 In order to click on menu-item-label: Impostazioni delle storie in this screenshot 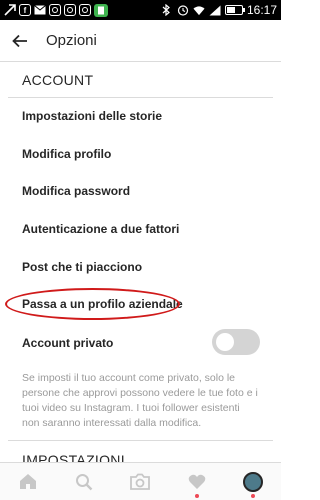, I will do `click(92, 116)`.